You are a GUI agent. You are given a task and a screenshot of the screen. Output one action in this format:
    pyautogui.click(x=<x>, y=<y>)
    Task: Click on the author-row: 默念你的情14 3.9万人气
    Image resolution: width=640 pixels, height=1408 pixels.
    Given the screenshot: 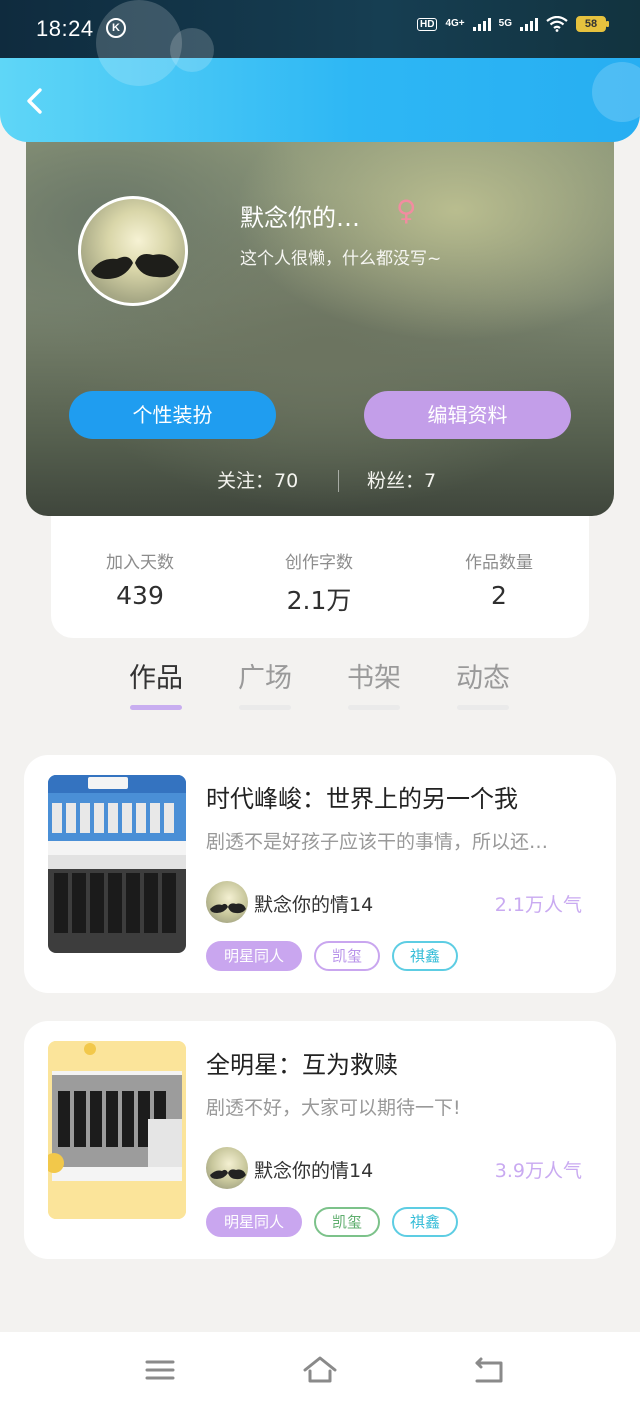 What is the action you would take?
    pyautogui.click(x=396, y=1168)
    